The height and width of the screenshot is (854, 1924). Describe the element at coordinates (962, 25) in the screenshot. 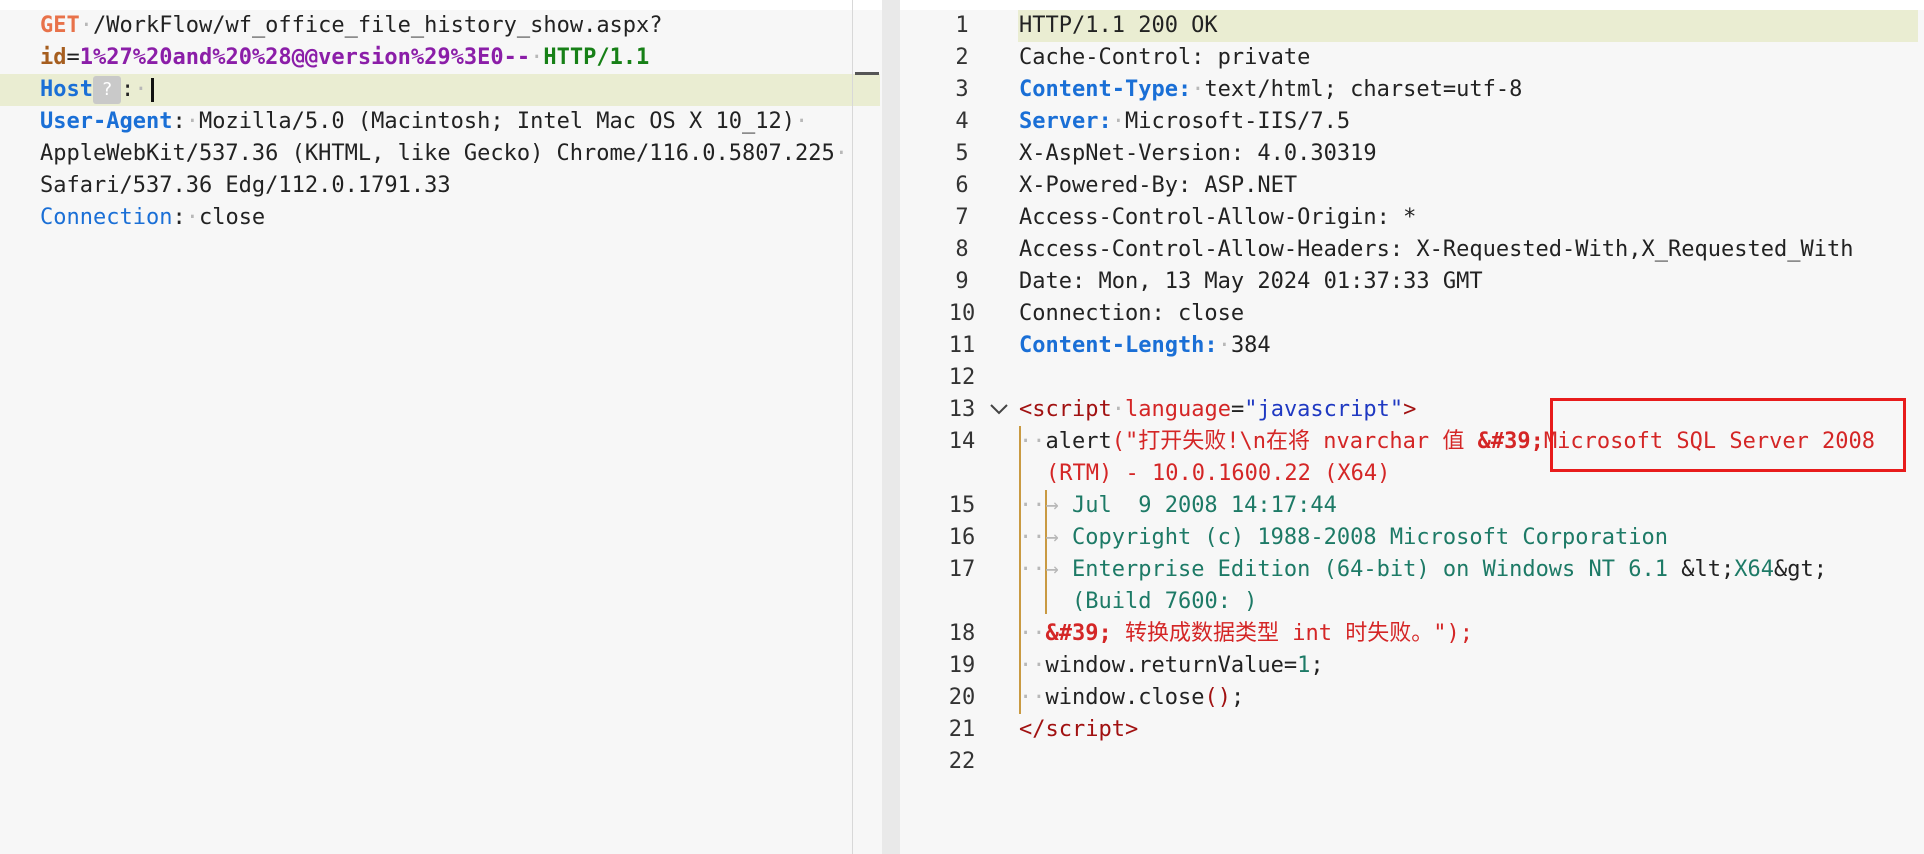

I see `line-number: 1` at that location.